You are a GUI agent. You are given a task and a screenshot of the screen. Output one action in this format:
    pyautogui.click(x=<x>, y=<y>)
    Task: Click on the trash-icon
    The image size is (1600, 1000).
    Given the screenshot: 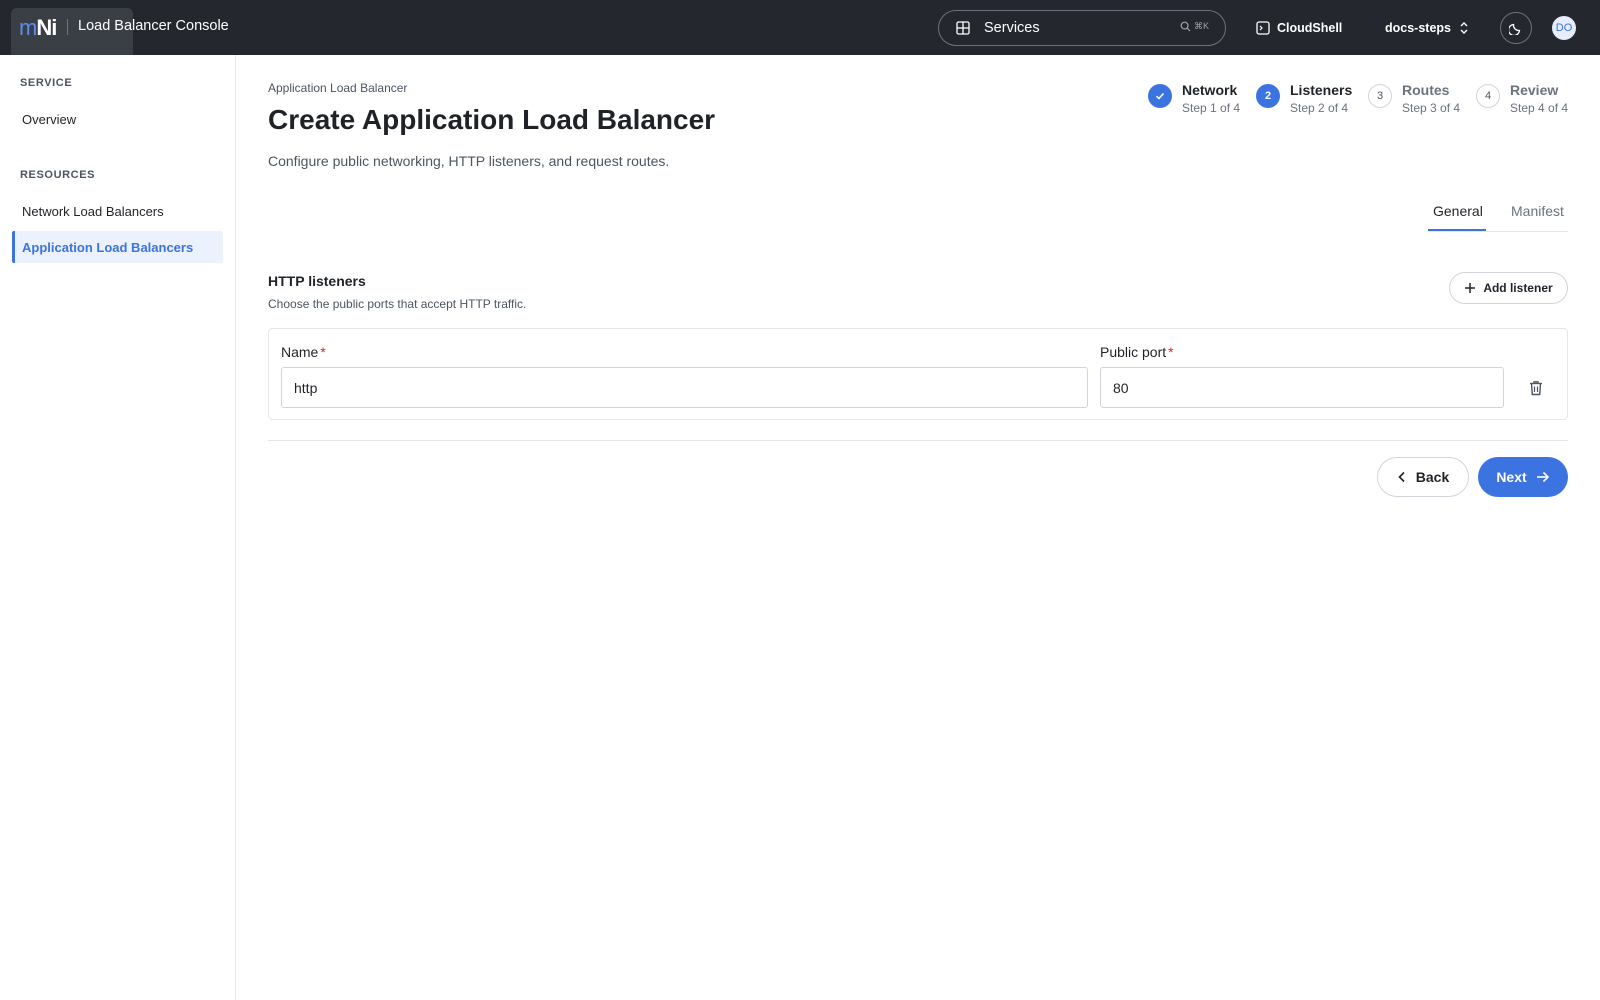 What is the action you would take?
    pyautogui.click(x=1536, y=388)
    